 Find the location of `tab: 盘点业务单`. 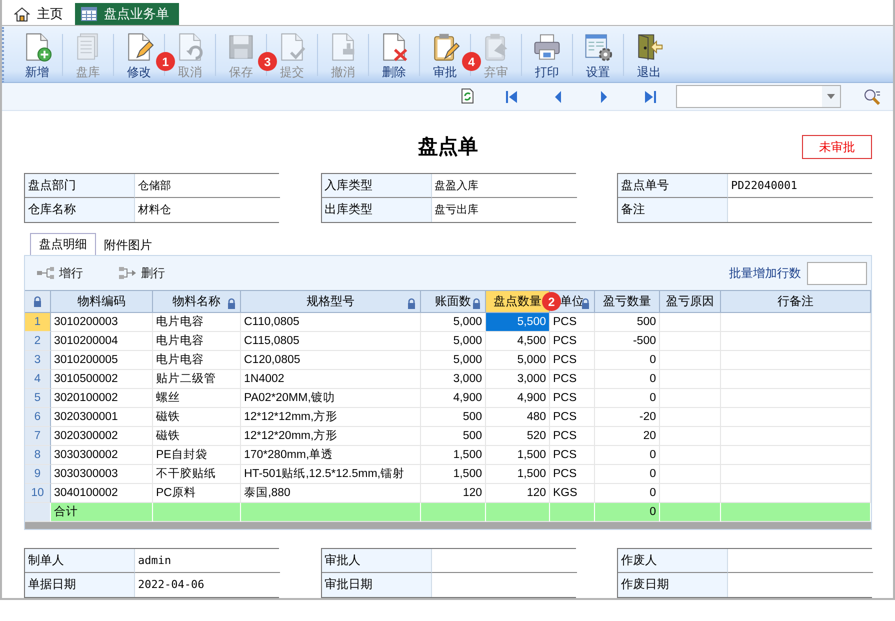

tab: 盘点业务单 is located at coordinates (127, 14).